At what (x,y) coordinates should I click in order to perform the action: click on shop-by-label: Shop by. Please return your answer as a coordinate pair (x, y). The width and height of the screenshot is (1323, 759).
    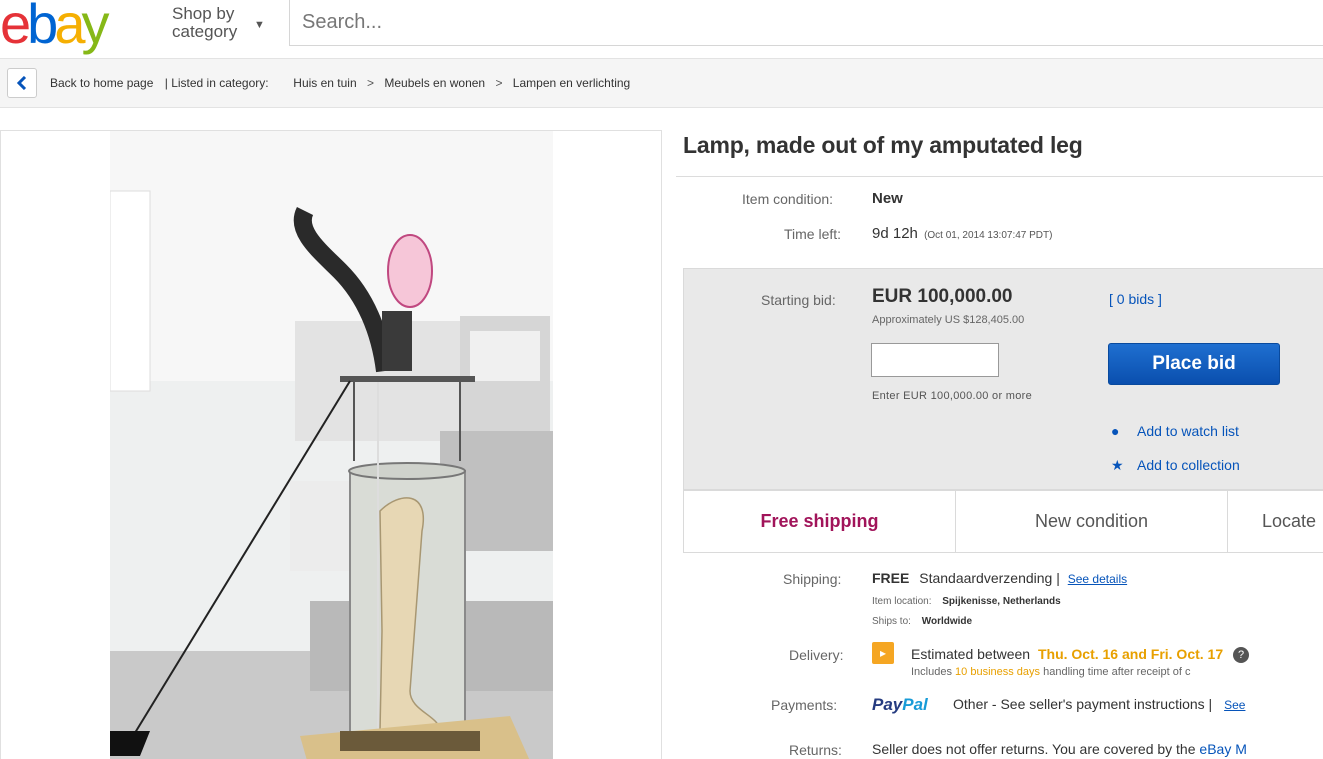
    Looking at the image, I should click on (203, 13).